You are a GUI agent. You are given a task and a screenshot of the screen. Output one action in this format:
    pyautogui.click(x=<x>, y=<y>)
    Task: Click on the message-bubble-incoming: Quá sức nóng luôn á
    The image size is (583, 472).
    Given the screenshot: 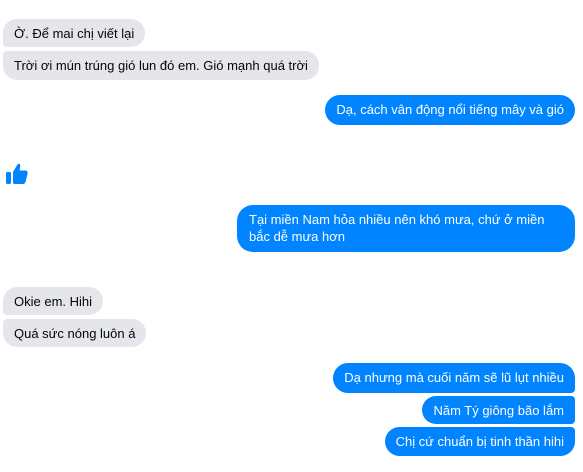 What is the action you would take?
    pyautogui.click(x=75, y=333)
    